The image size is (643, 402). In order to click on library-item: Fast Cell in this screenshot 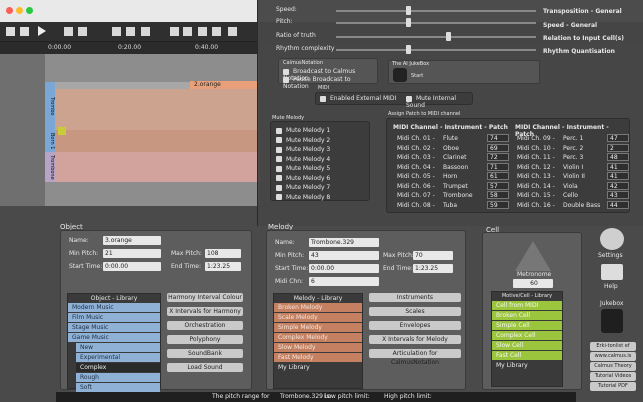, I will do `click(527, 355)`.